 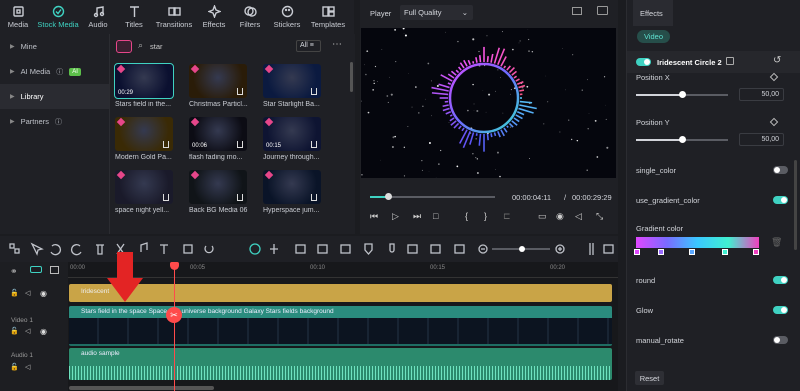 What do you see at coordinates (488, 103) in the screenshot?
I see `video-preview` at bounding box center [488, 103].